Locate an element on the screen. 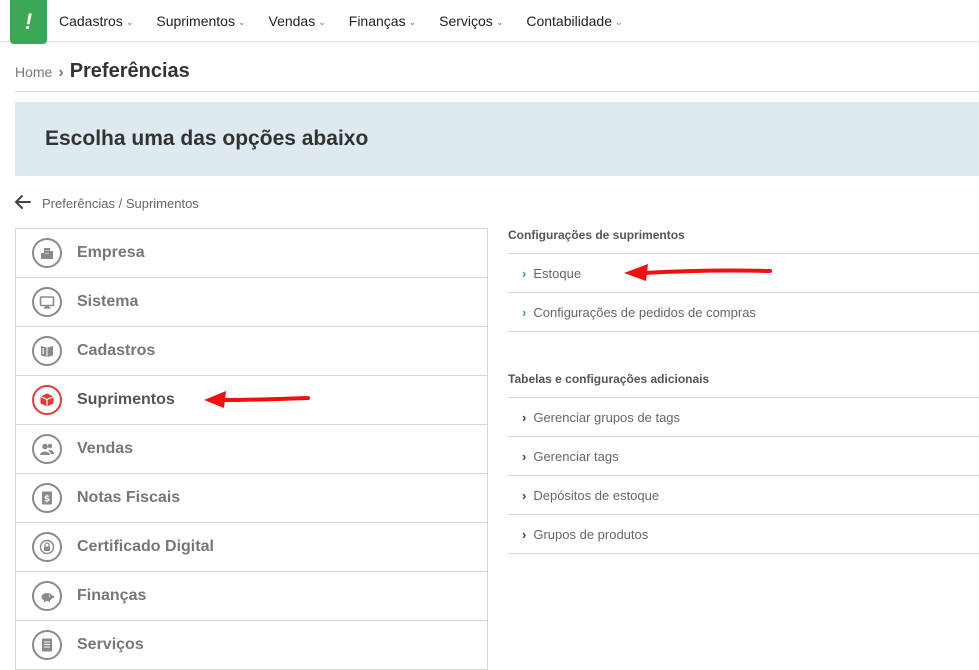 The width and height of the screenshot is (979, 670). menu-item-label: Finanças is located at coordinates (112, 595).